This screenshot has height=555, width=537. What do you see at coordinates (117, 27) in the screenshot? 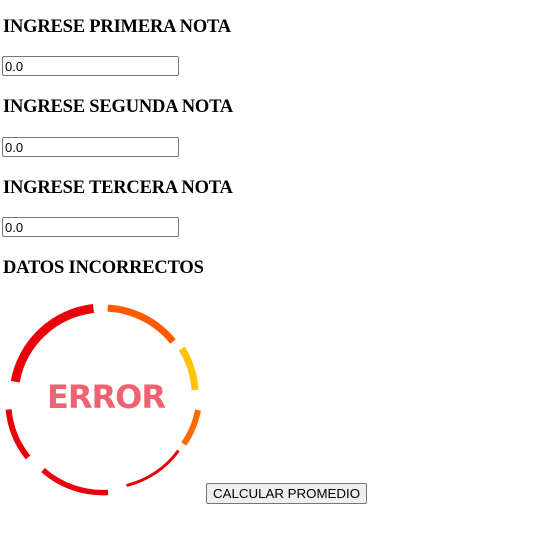
I see `label-primera-nota: INGRESE PRIMERA NOTA` at bounding box center [117, 27].